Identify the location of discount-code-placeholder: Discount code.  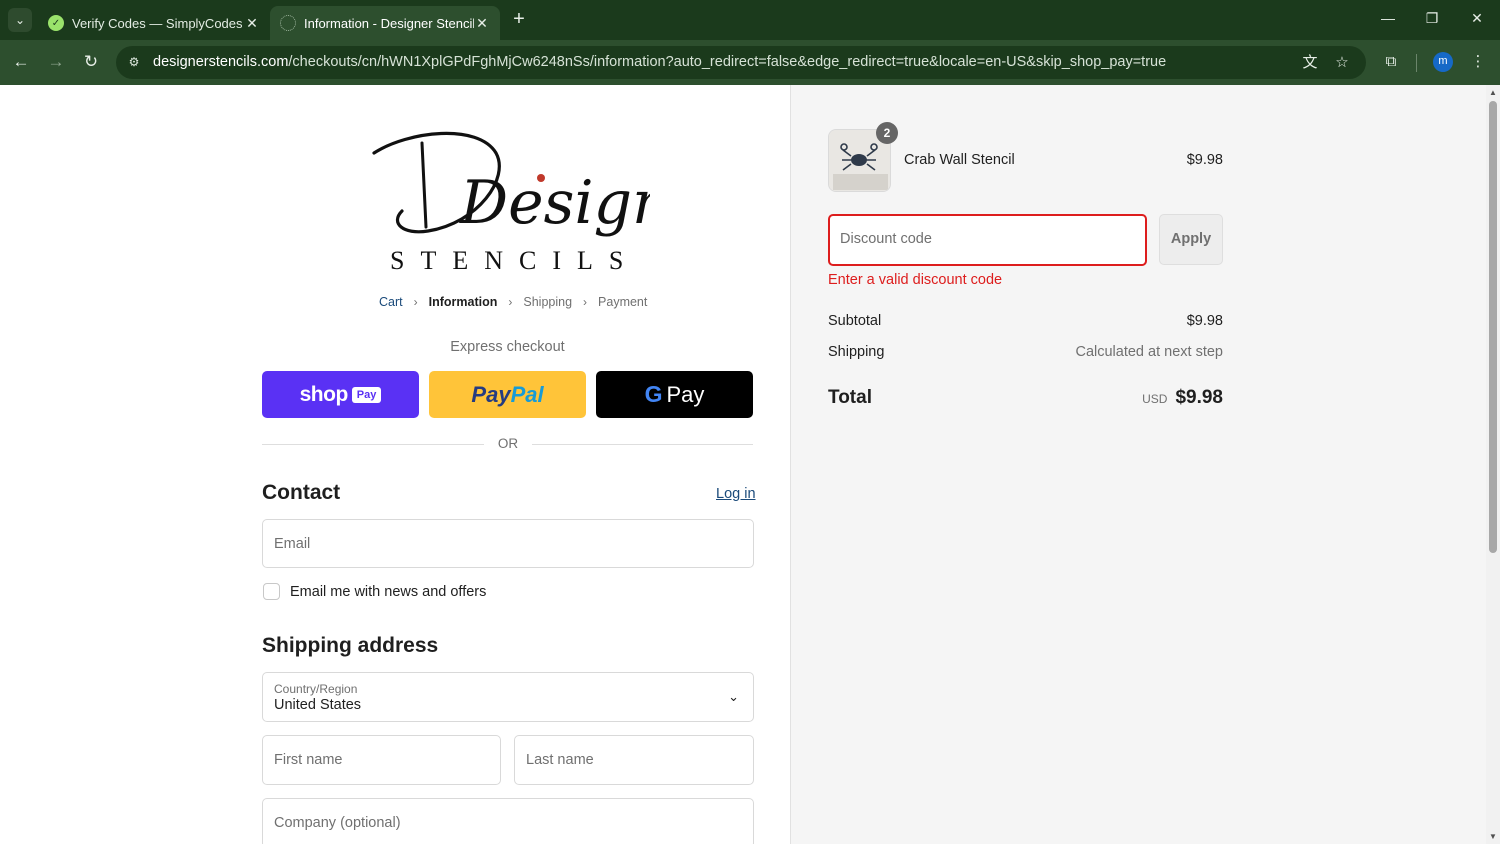
(886, 239).